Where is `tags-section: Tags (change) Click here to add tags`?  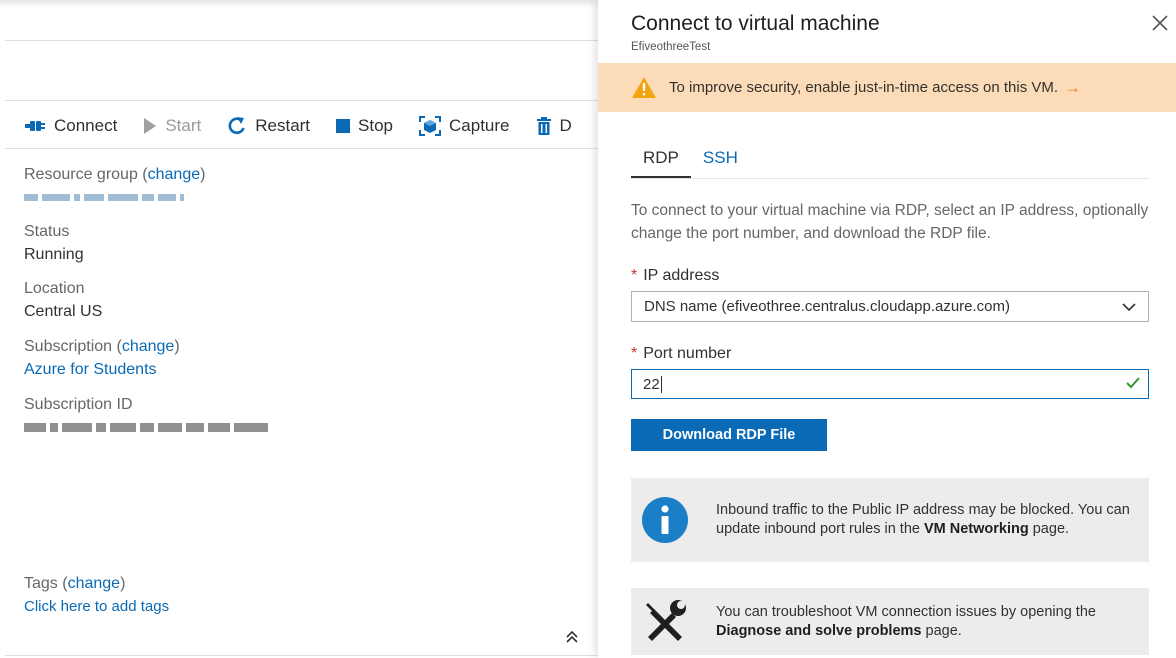
tags-section: Tags (change) Click here to add tags is located at coordinates (304, 595).